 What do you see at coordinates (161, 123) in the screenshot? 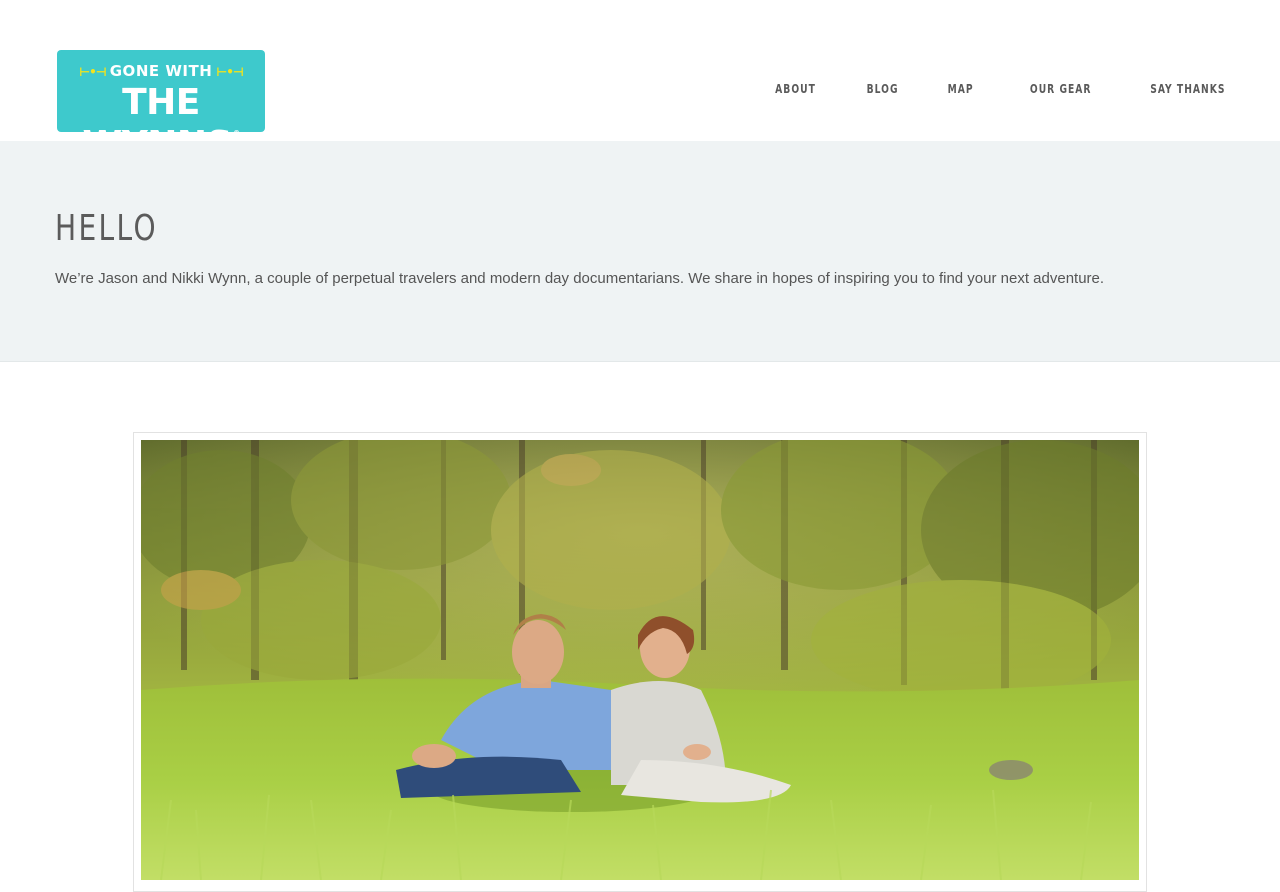
I see `logo-line-2: THE WYNNS®` at bounding box center [161, 123].